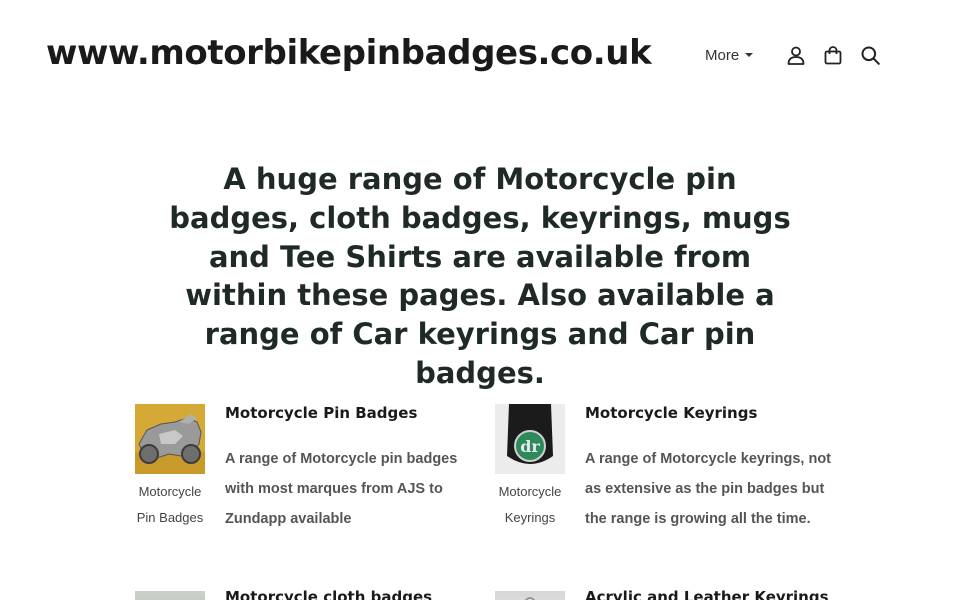 Image resolution: width=960 pixels, height=600 pixels. What do you see at coordinates (722, 55) in the screenshot?
I see `nav-more-label: More` at bounding box center [722, 55].